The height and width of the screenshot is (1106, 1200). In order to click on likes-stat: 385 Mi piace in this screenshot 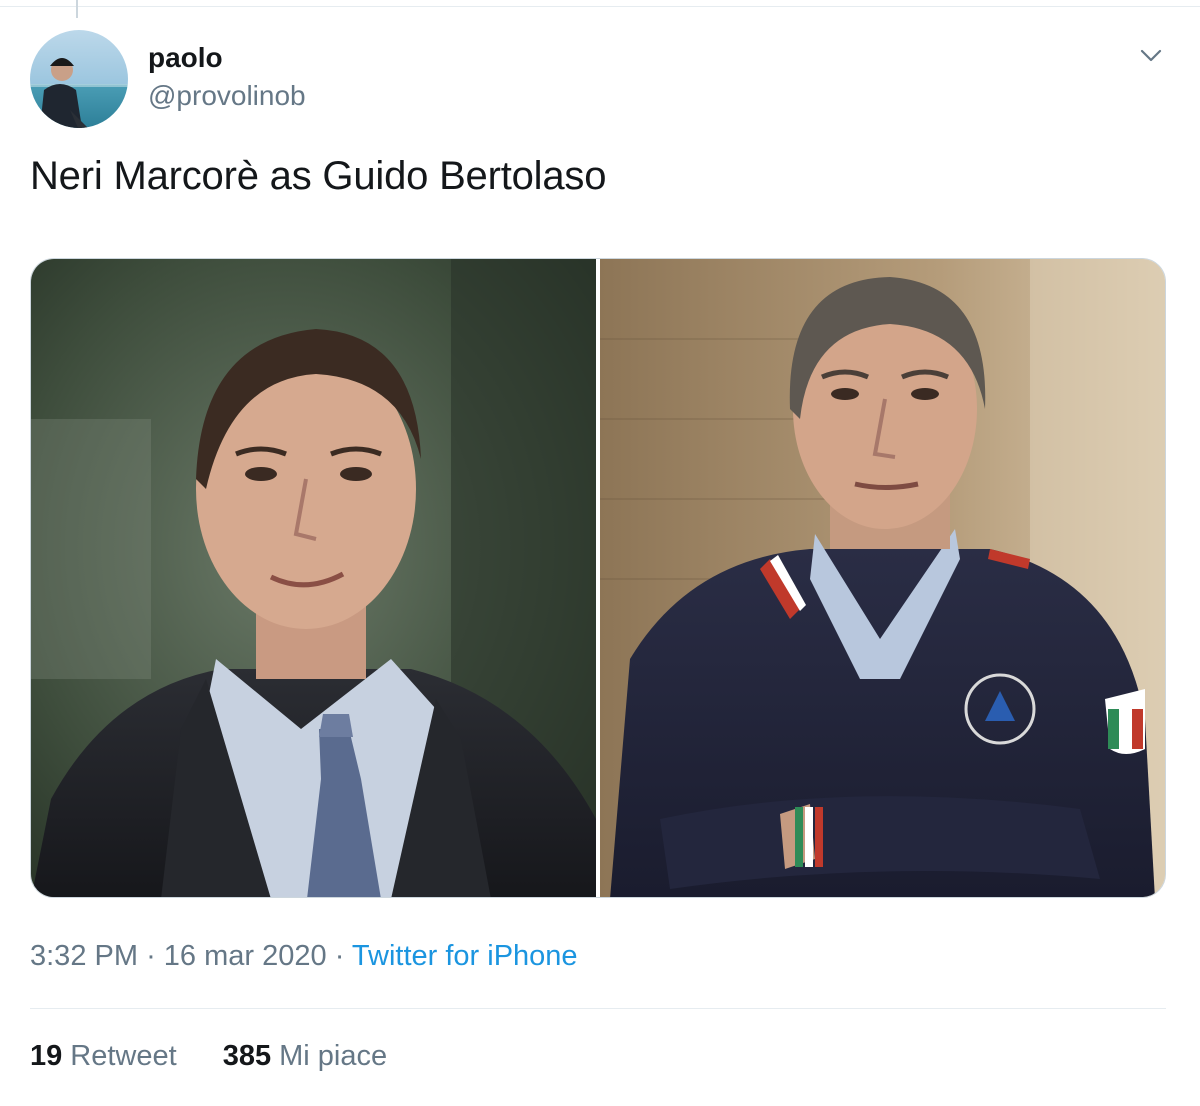, I will do `click(305, 1056)`.